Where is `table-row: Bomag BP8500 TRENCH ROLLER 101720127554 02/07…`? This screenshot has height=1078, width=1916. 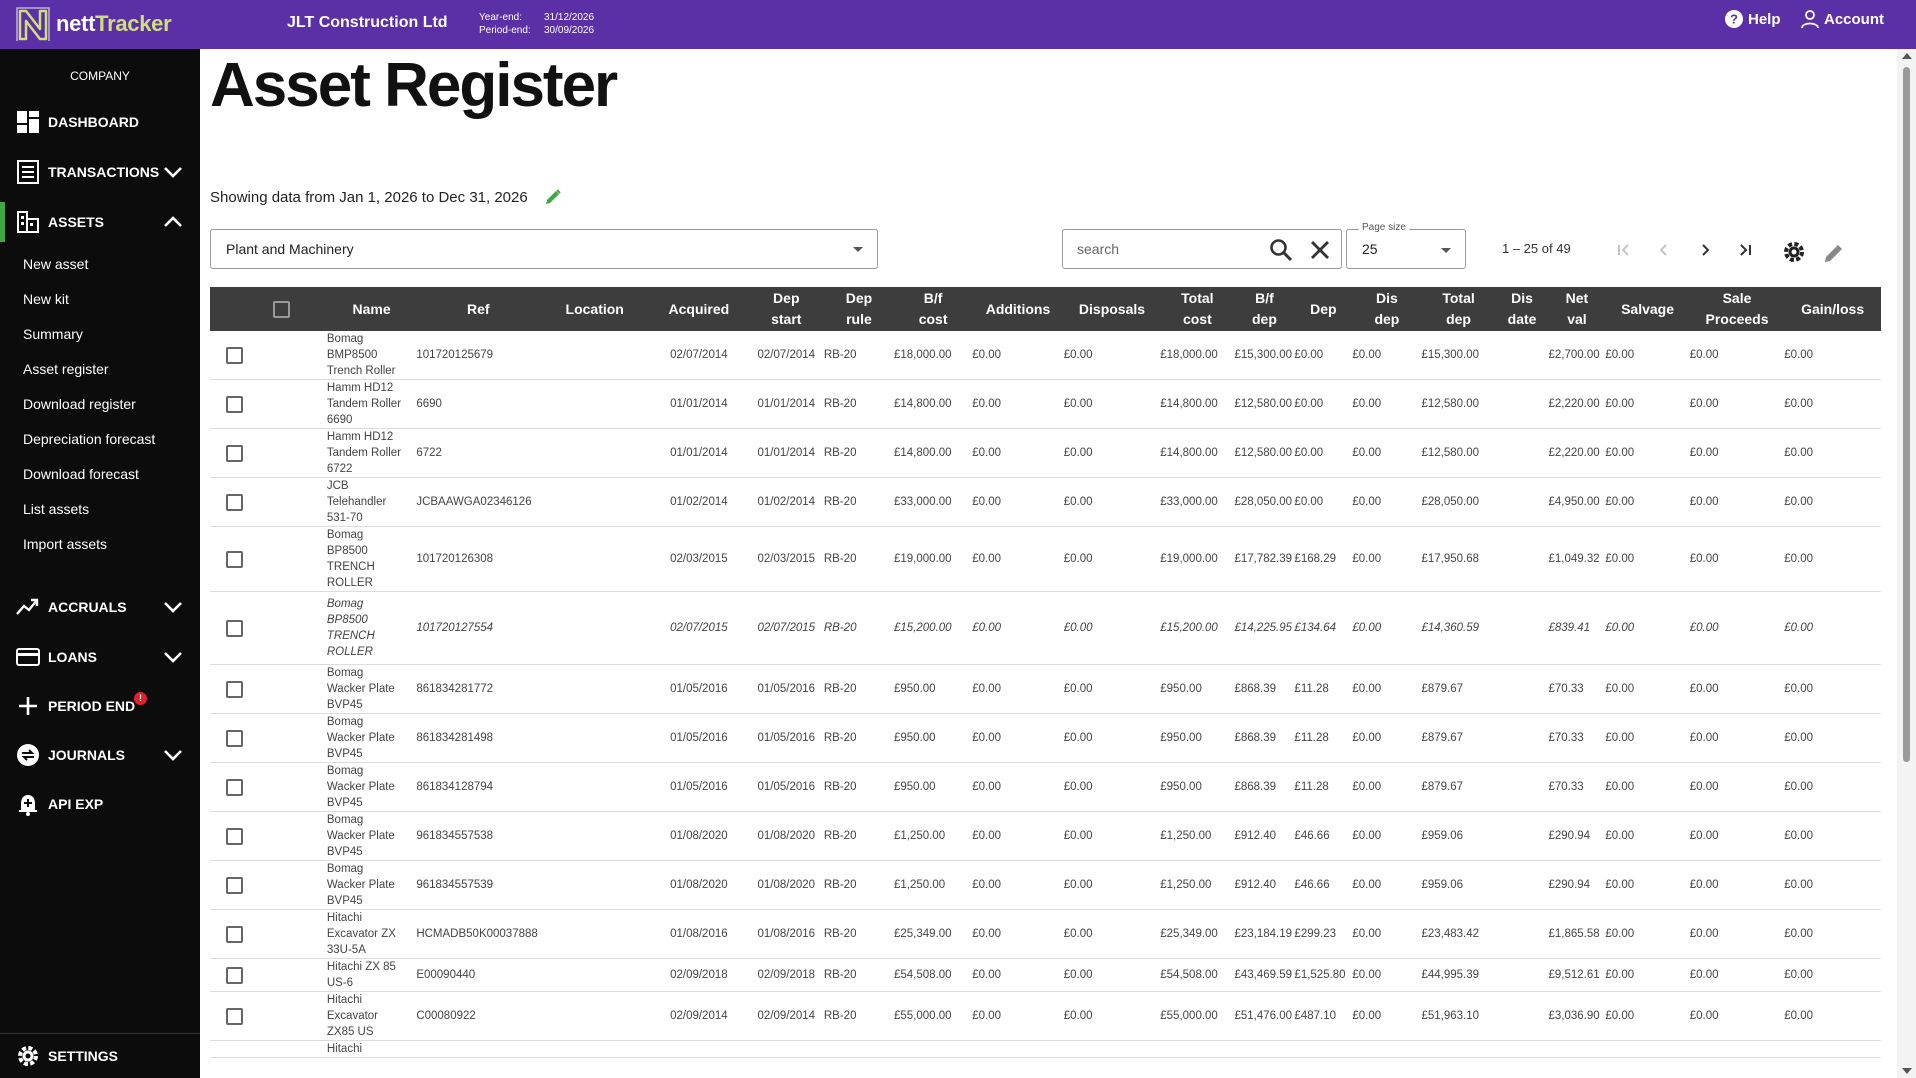 table-row: Bomag BP8500 TRENCH ROLLER 101720127554 02/07… is located at coordinates (1045, 628).